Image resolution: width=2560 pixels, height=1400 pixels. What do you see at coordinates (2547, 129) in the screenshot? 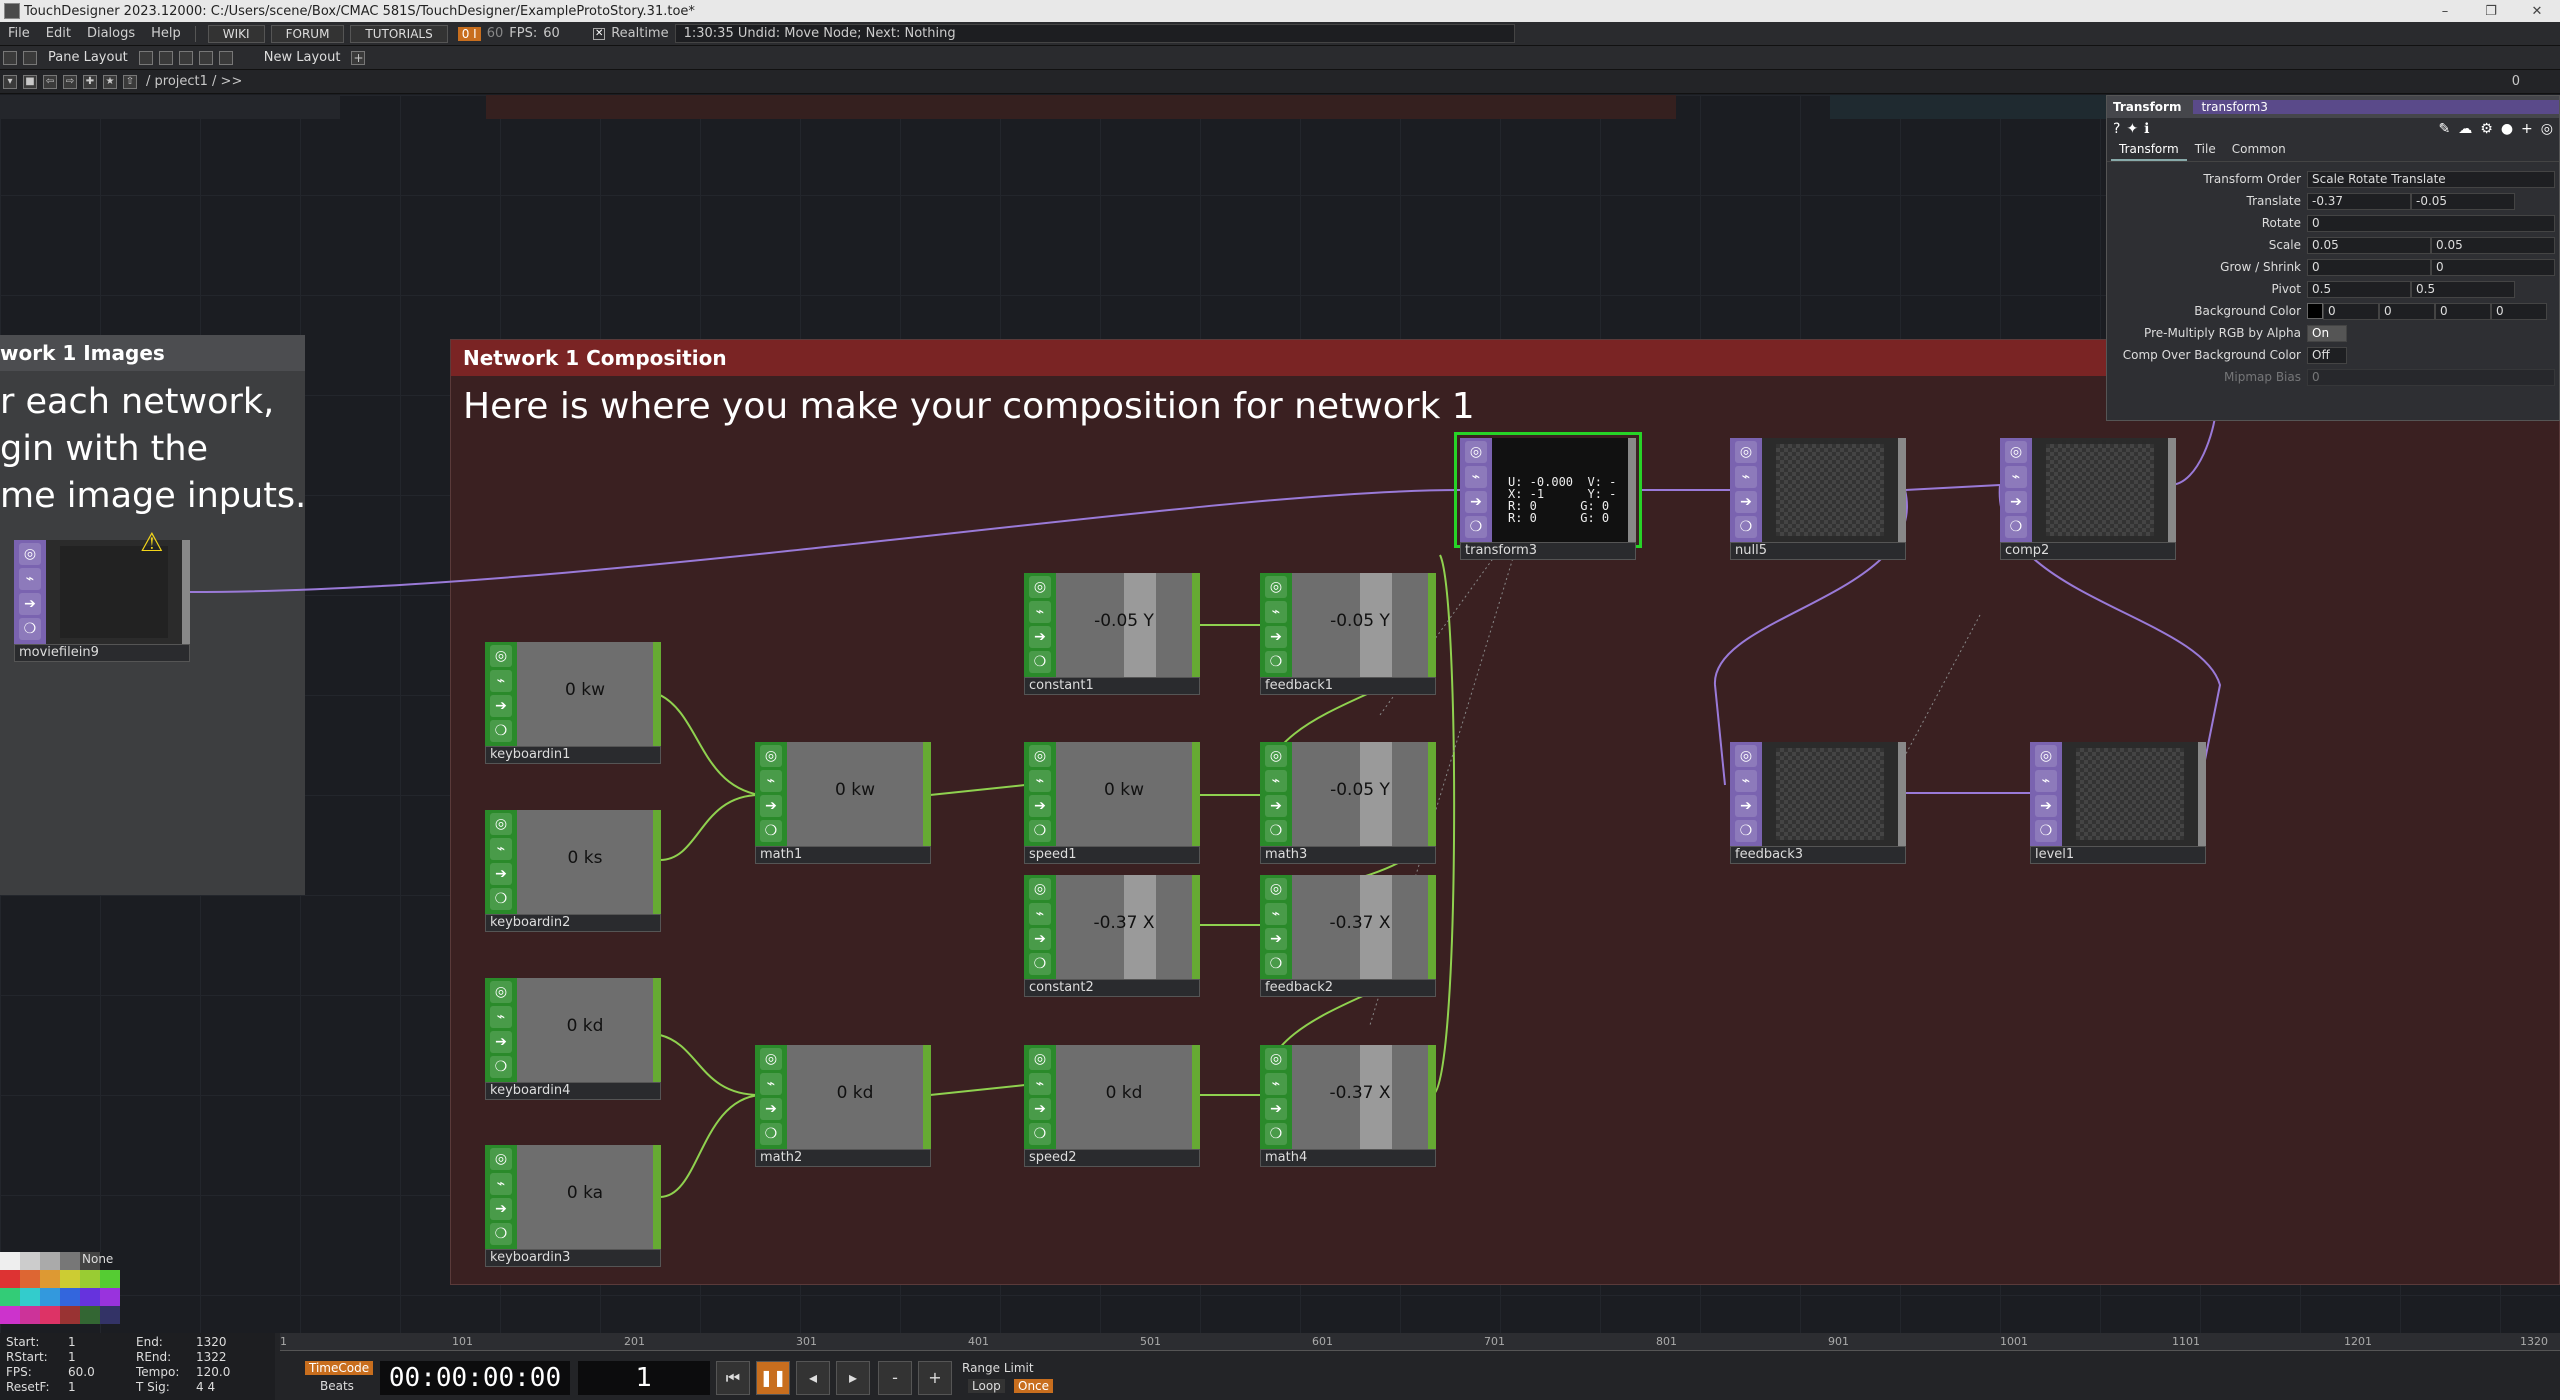
I see `target-icon: ◎` at bounding box center [2547, 129].